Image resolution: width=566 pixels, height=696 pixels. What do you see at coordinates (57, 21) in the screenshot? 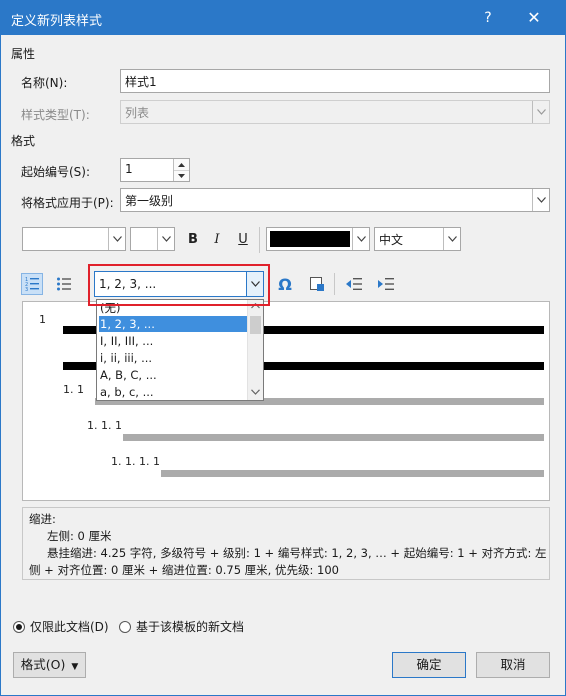
I see `dialog-title: 定义新列表样式` at bounding box center [57, 21].